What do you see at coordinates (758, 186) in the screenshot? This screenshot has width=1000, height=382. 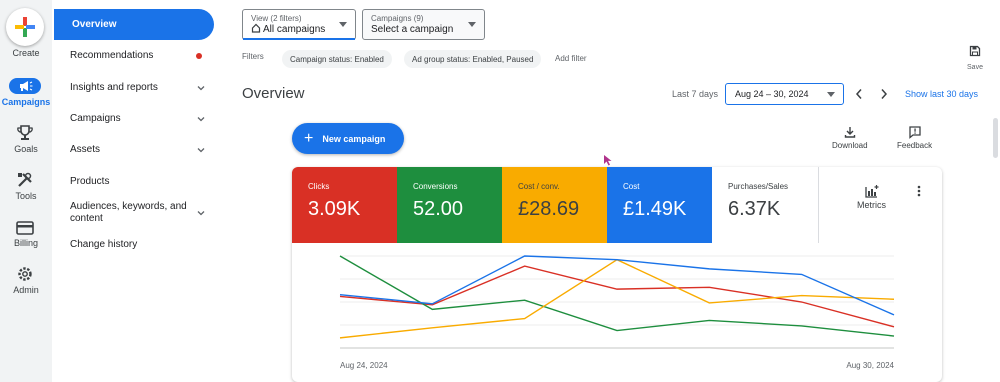 I see `metric-label: Purchases/Sales` at bounding box center [758, 186].